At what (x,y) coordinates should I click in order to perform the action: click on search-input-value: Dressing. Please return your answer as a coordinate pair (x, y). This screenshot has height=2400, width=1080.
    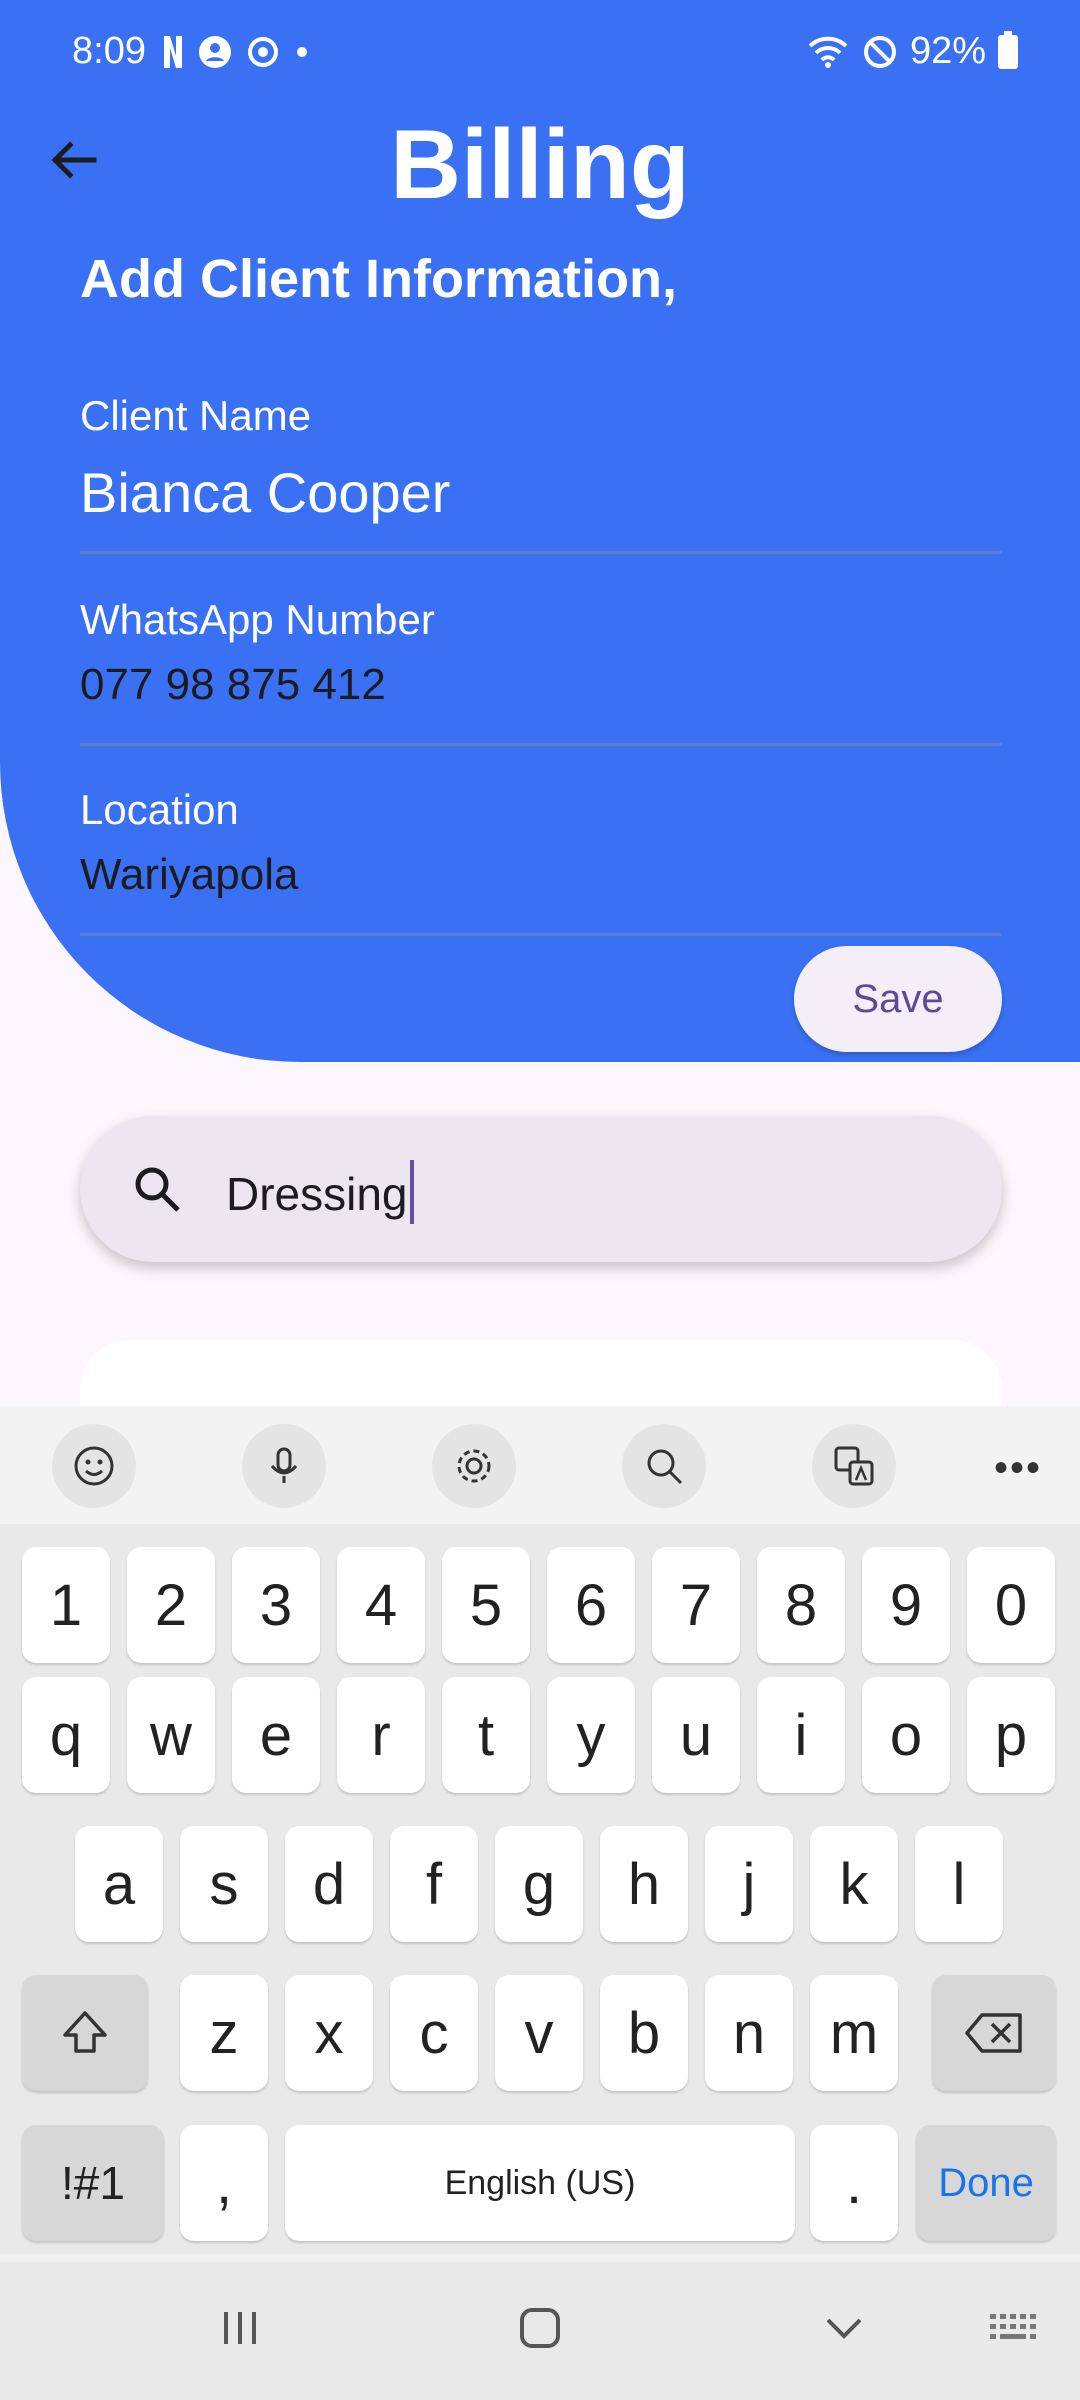
    Looking at the image, I should click on (317, 1194).